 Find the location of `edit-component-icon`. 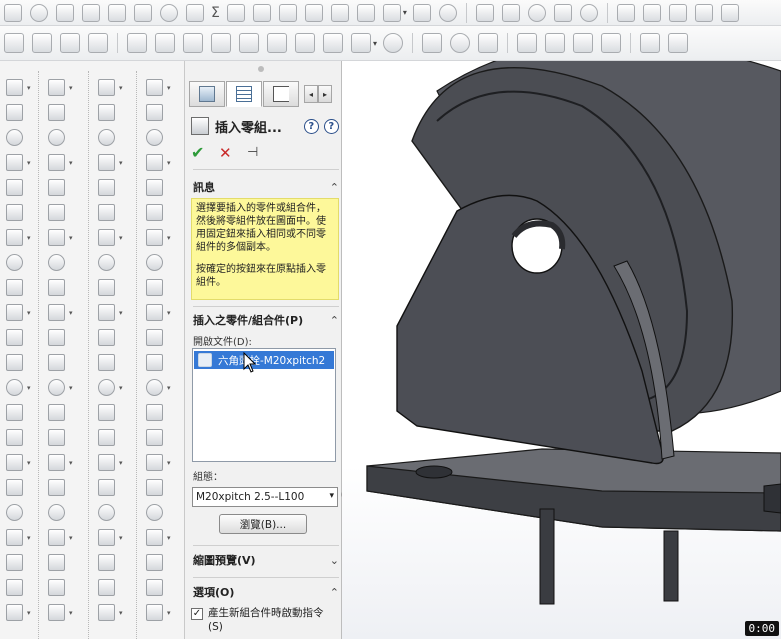

edit-component-icon is located at coordinates (117, 12).